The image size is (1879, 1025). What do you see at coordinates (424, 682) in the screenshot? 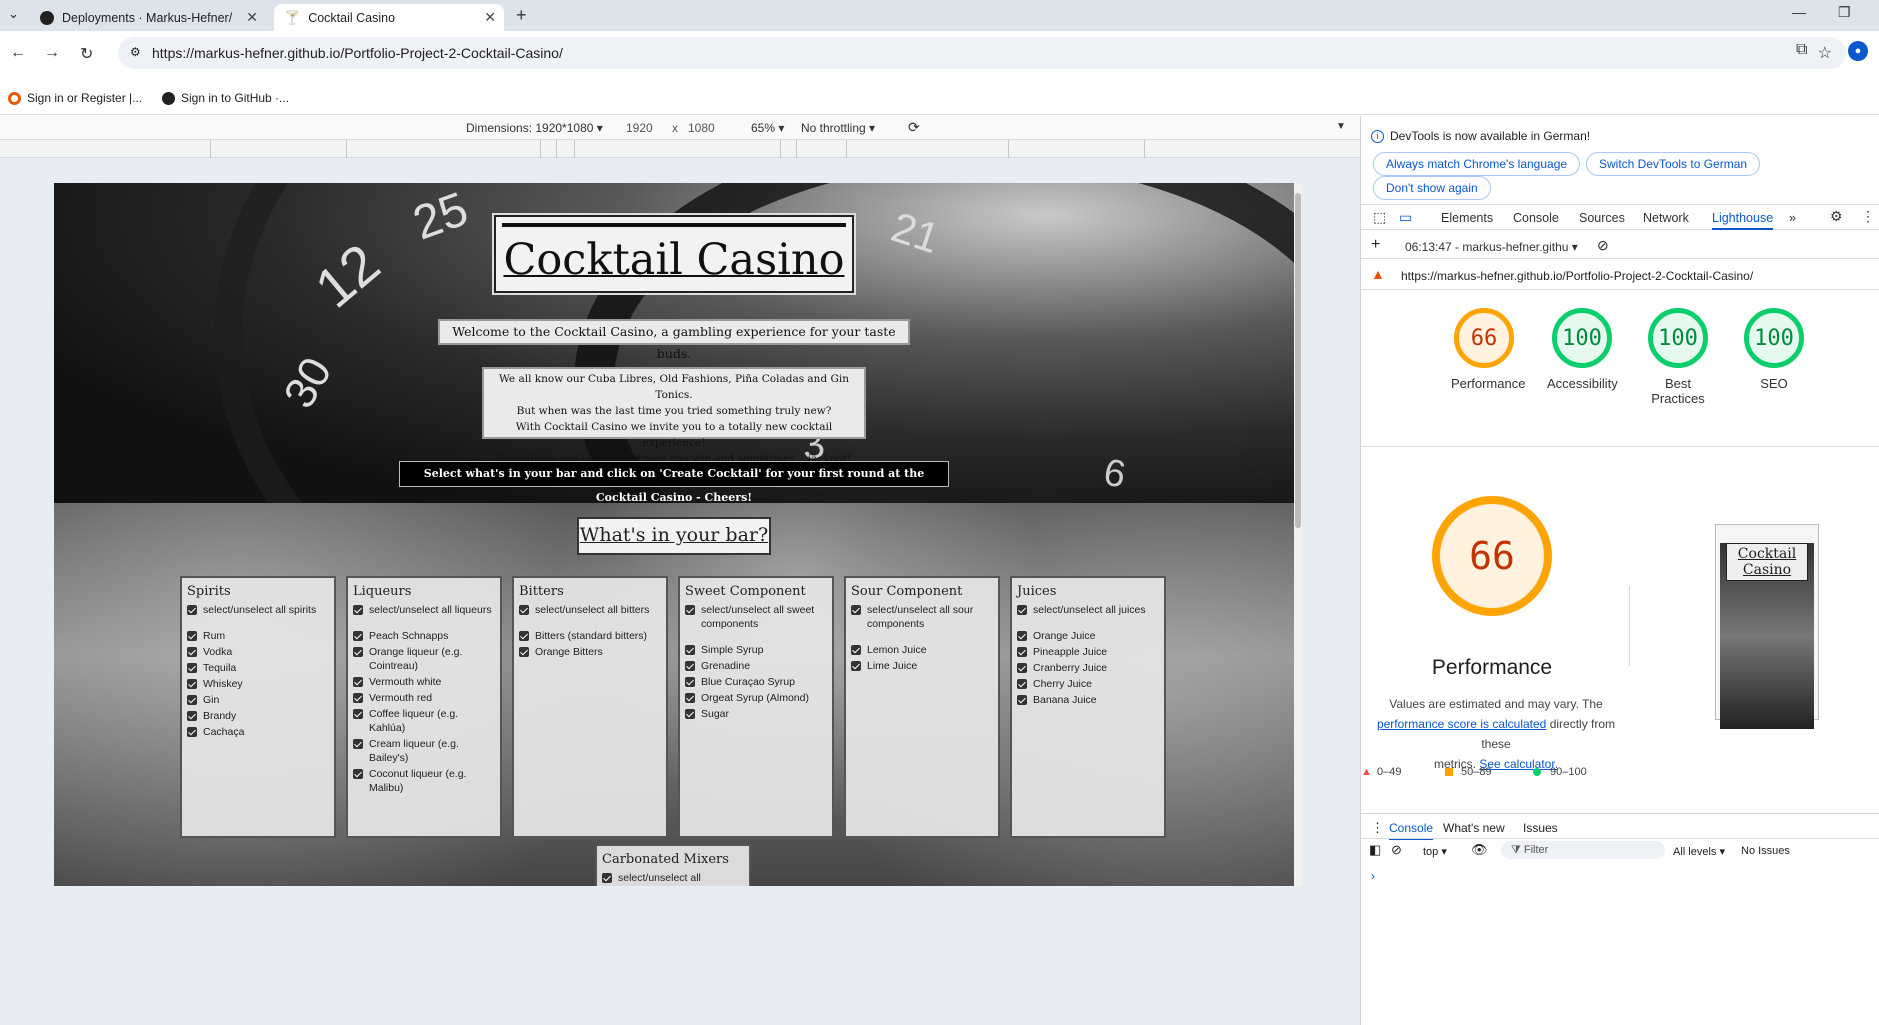
I see `ingredient-checkbox: Vermouth white` at bounding box center [424, 682].